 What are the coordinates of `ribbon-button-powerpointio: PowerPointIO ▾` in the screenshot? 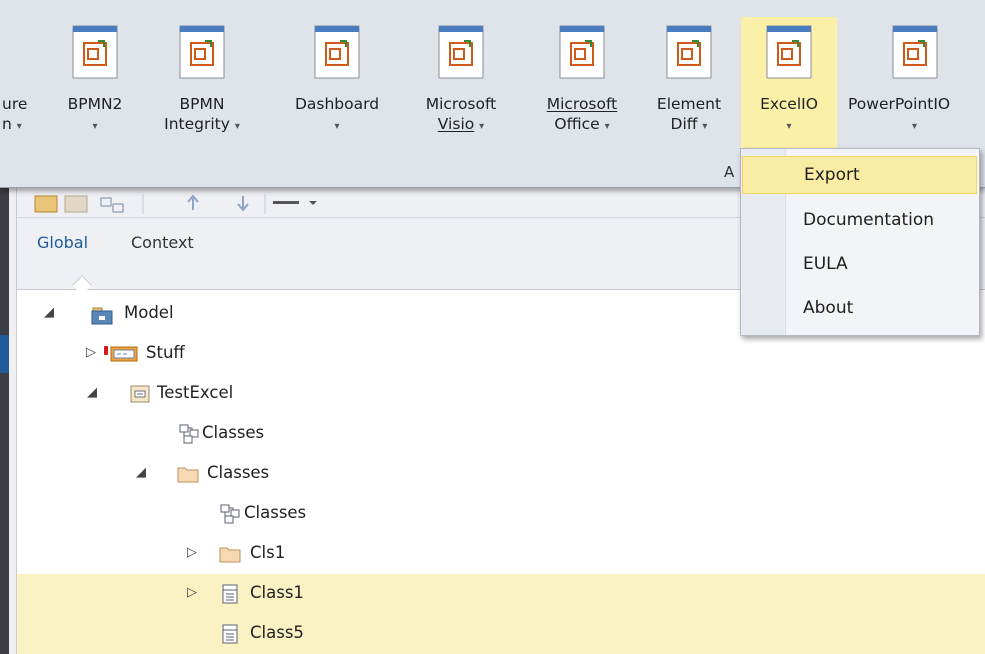 It's located at (913, 83).